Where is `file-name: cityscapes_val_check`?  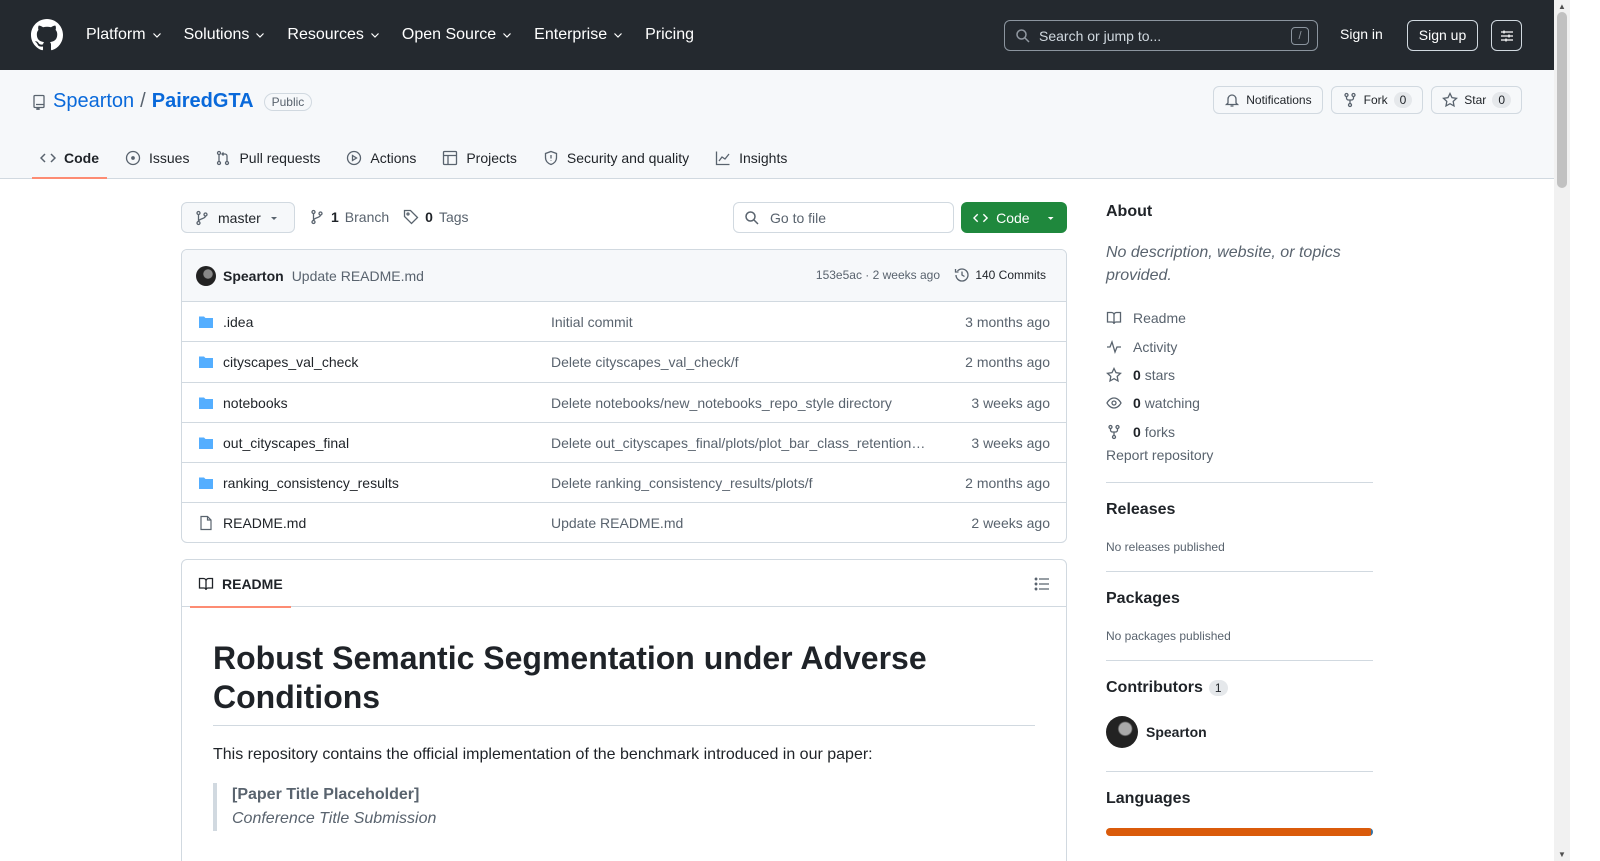
file-name: cityscapes_val_check is located at coordinates (290, 362).